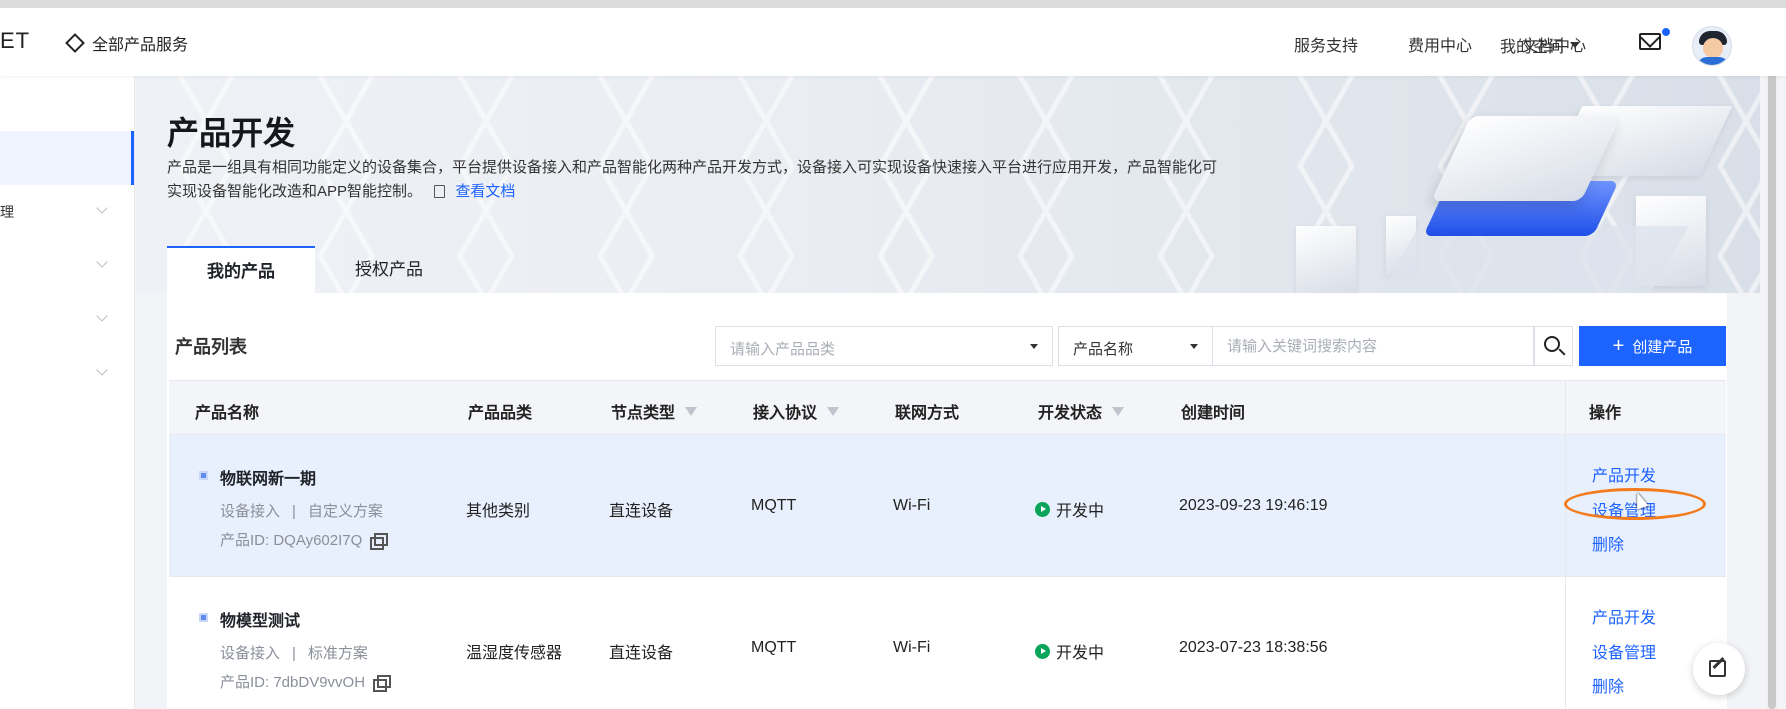 The image size is (1786, 709). I want to click on edit-icon, so click(1717, 668).